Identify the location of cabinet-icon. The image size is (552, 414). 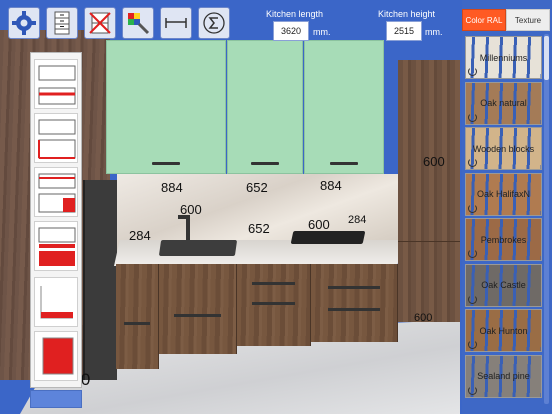
(62, 23).